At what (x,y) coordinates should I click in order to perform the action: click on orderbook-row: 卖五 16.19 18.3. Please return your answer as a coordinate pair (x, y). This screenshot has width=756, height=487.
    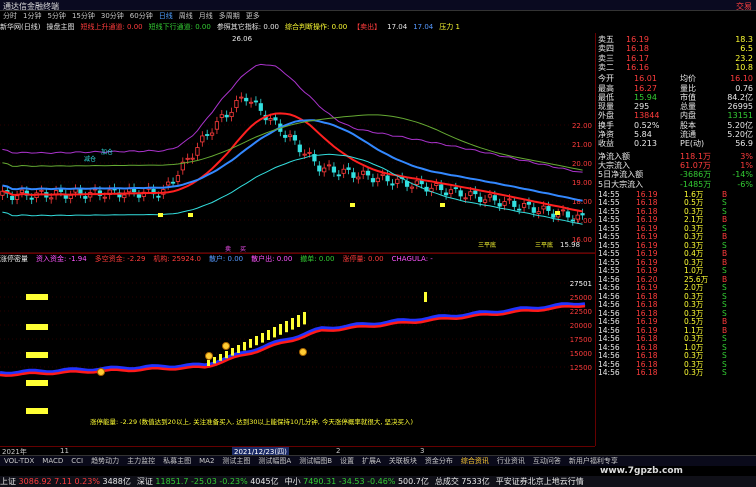
    Looking at the image, I should click on (675, 39).